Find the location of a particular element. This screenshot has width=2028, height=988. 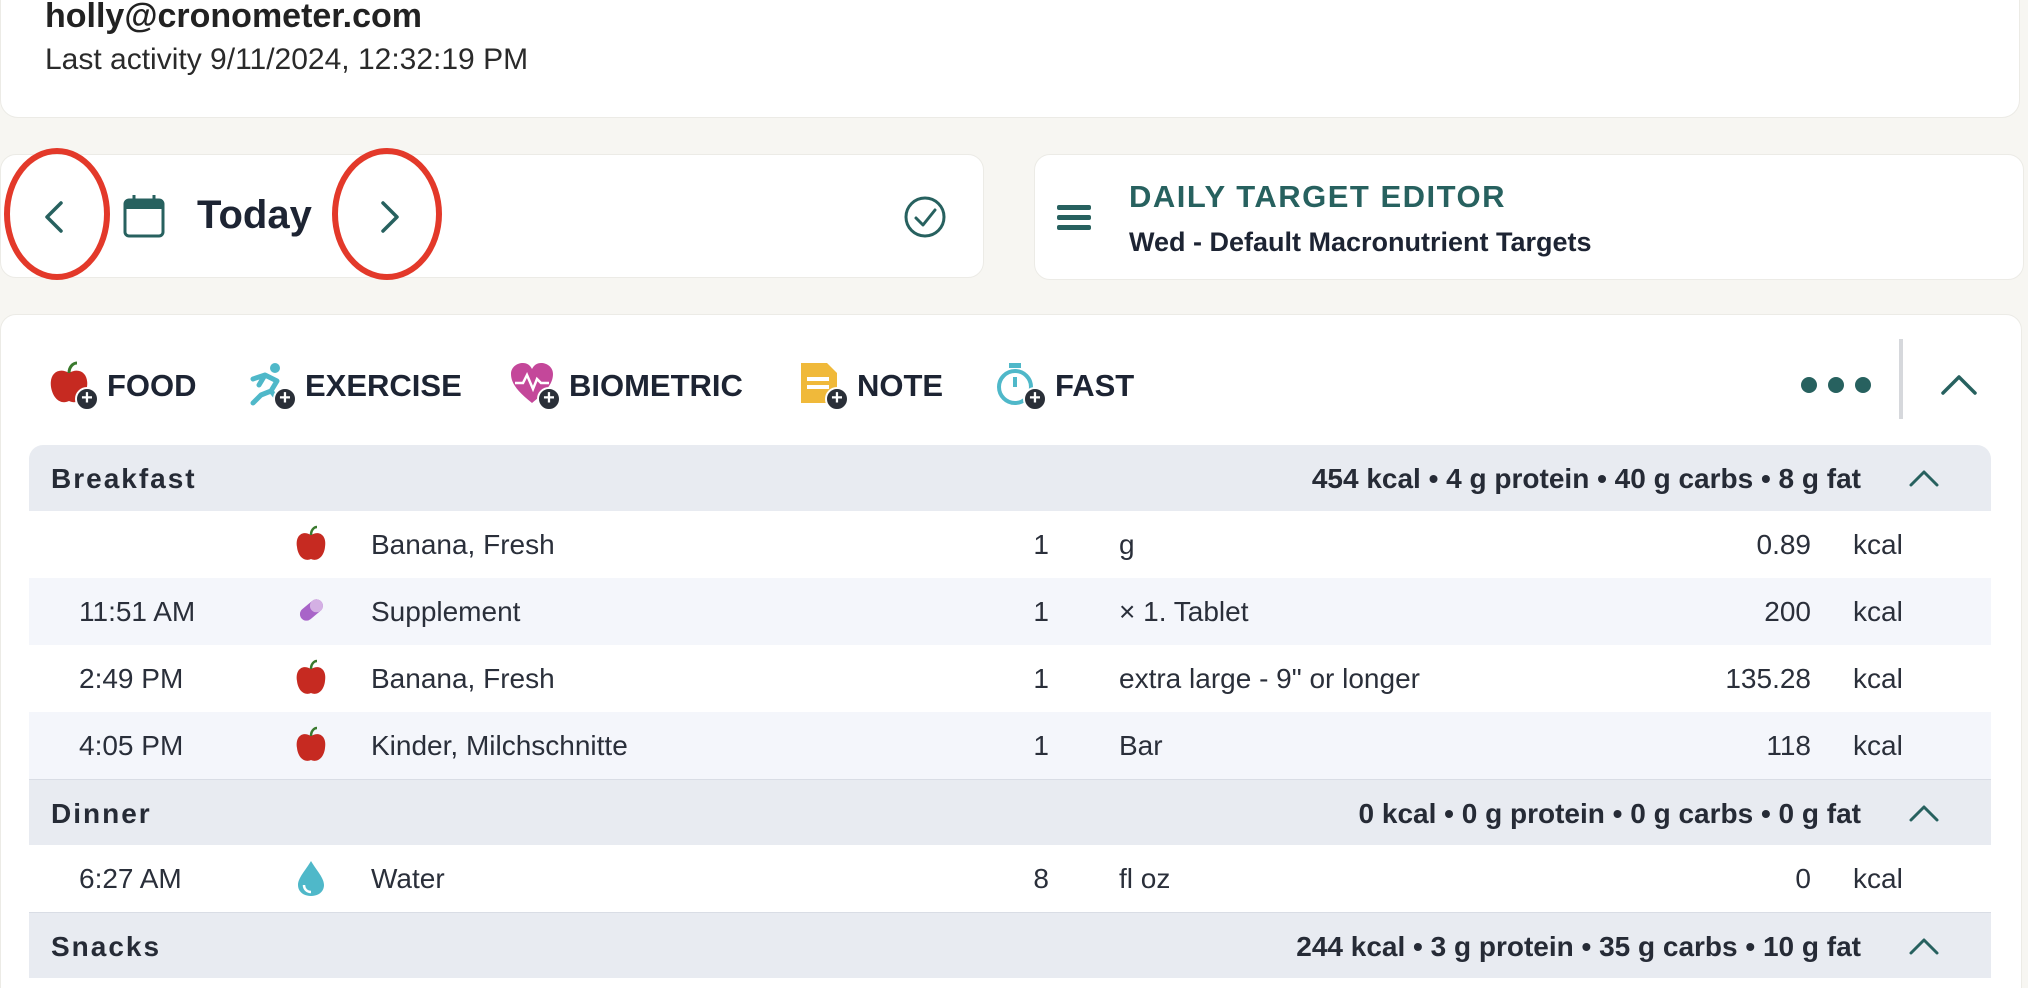

entry-unit: Bar is located at coordinates (1141, 745).